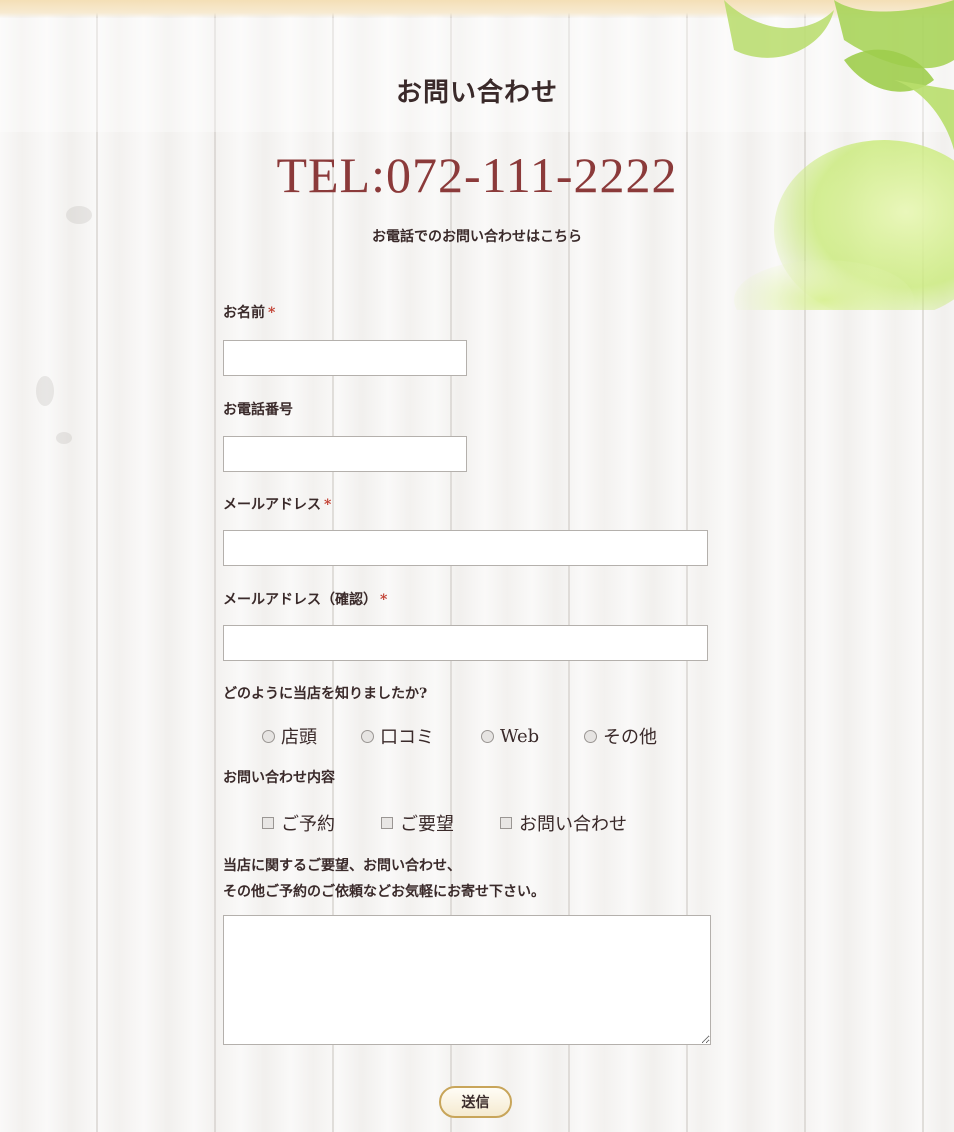 This screenshot has height=1132, width=954. Describe the element at coordinates (308, 824) in the screenshot. I see `checkbox-label: ご予約` at that location.